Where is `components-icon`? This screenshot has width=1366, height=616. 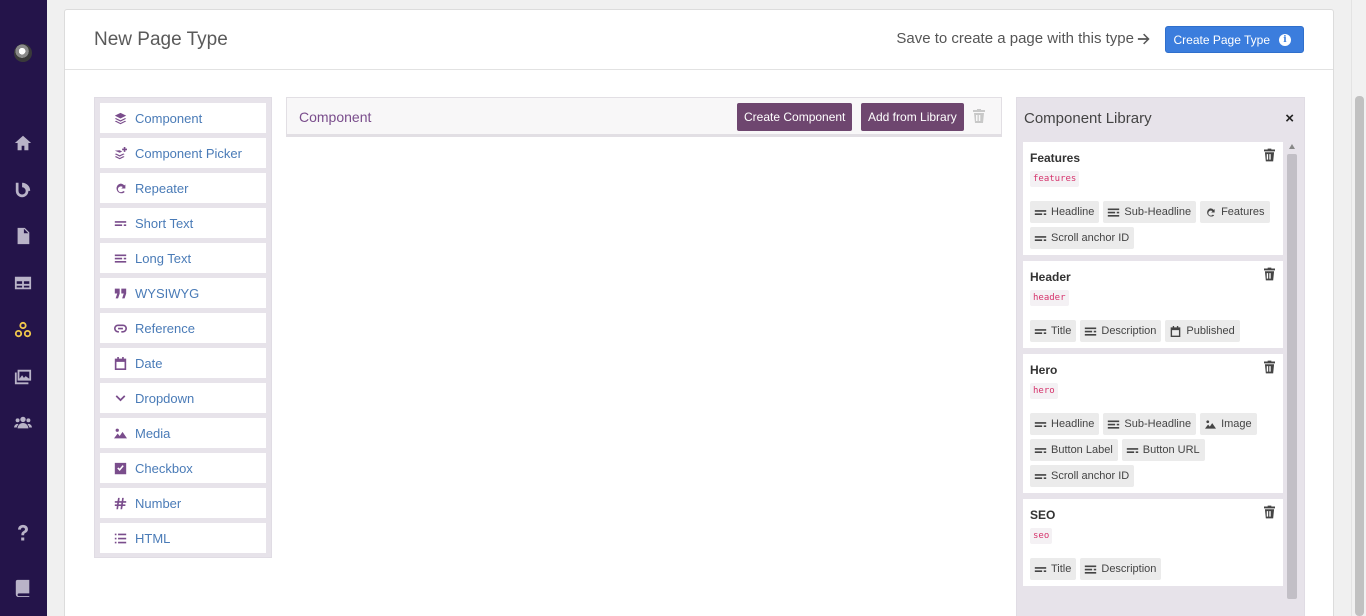
components-icon is located at coordinates (23, 329).